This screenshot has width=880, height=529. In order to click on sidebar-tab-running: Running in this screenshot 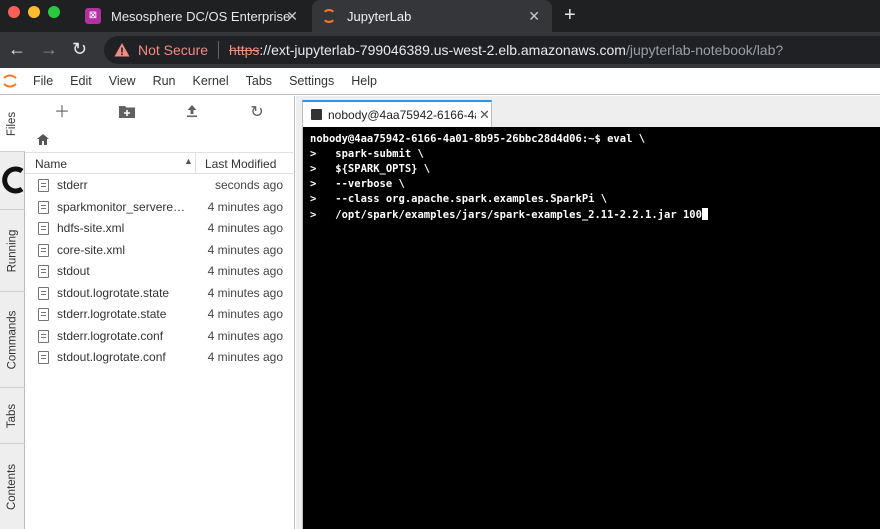, I will do `click(12, 251)`.